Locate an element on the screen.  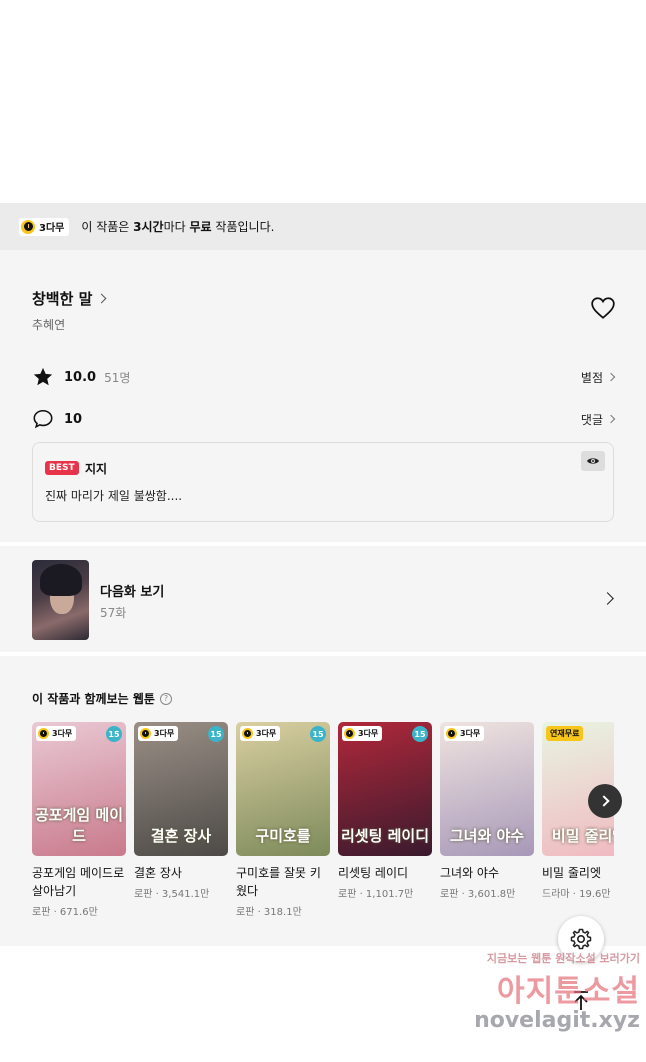
recommend-card: 3다무 15 구미호를구미호를 잘못 키웠다로판 · 318.1만 is located at coordinates (283, 820).